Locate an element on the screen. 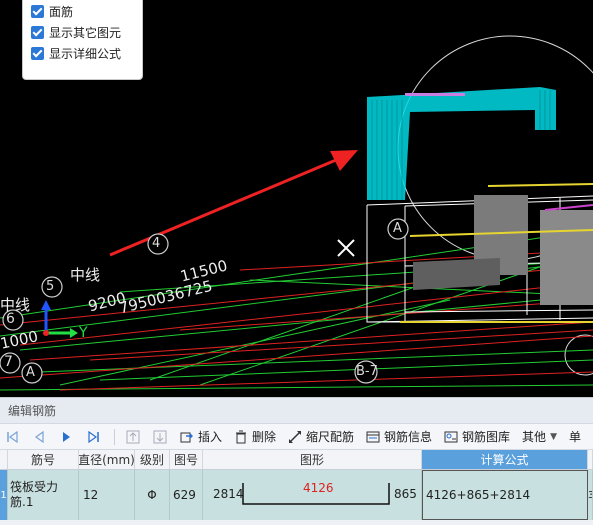 This screenshot has width=593, height=525. toolbar-divider is located at coordinates (114, 436).